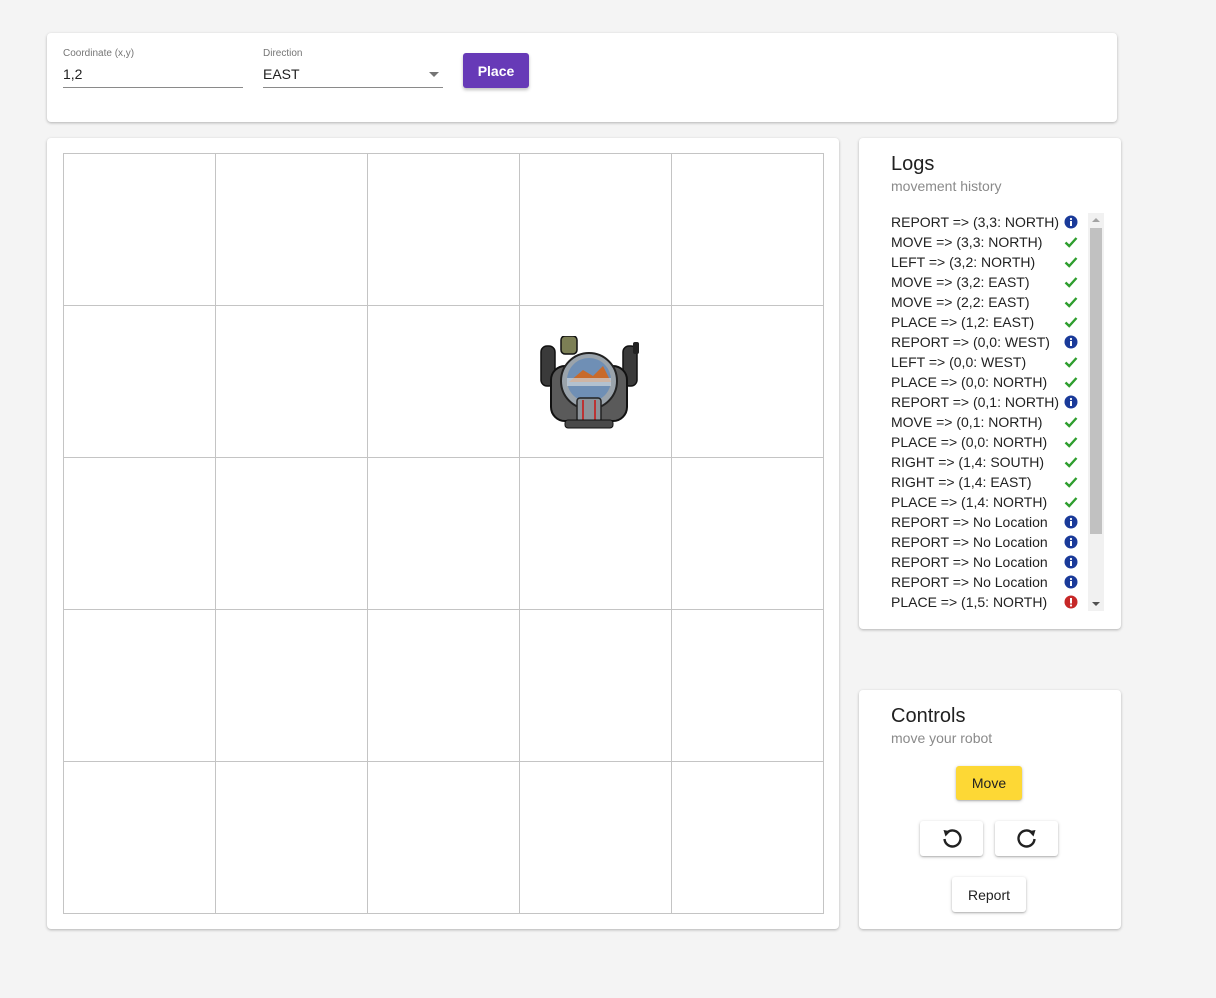 This screenshot has height=998, width=1216. I want to click on log-entry: RIGHT => (1,4: SOUTH), so click(984, 463).